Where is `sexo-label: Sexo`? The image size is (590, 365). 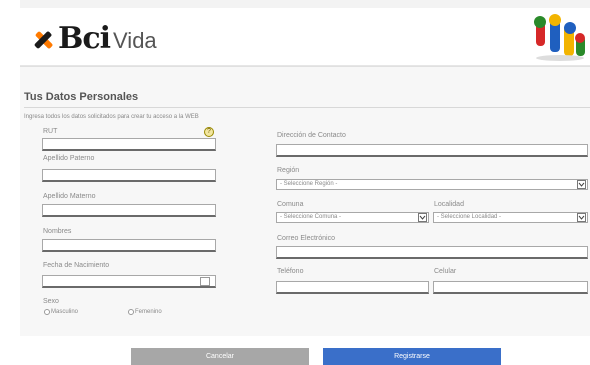 sexo-label: Sexo is located at coordinates (51, 301).